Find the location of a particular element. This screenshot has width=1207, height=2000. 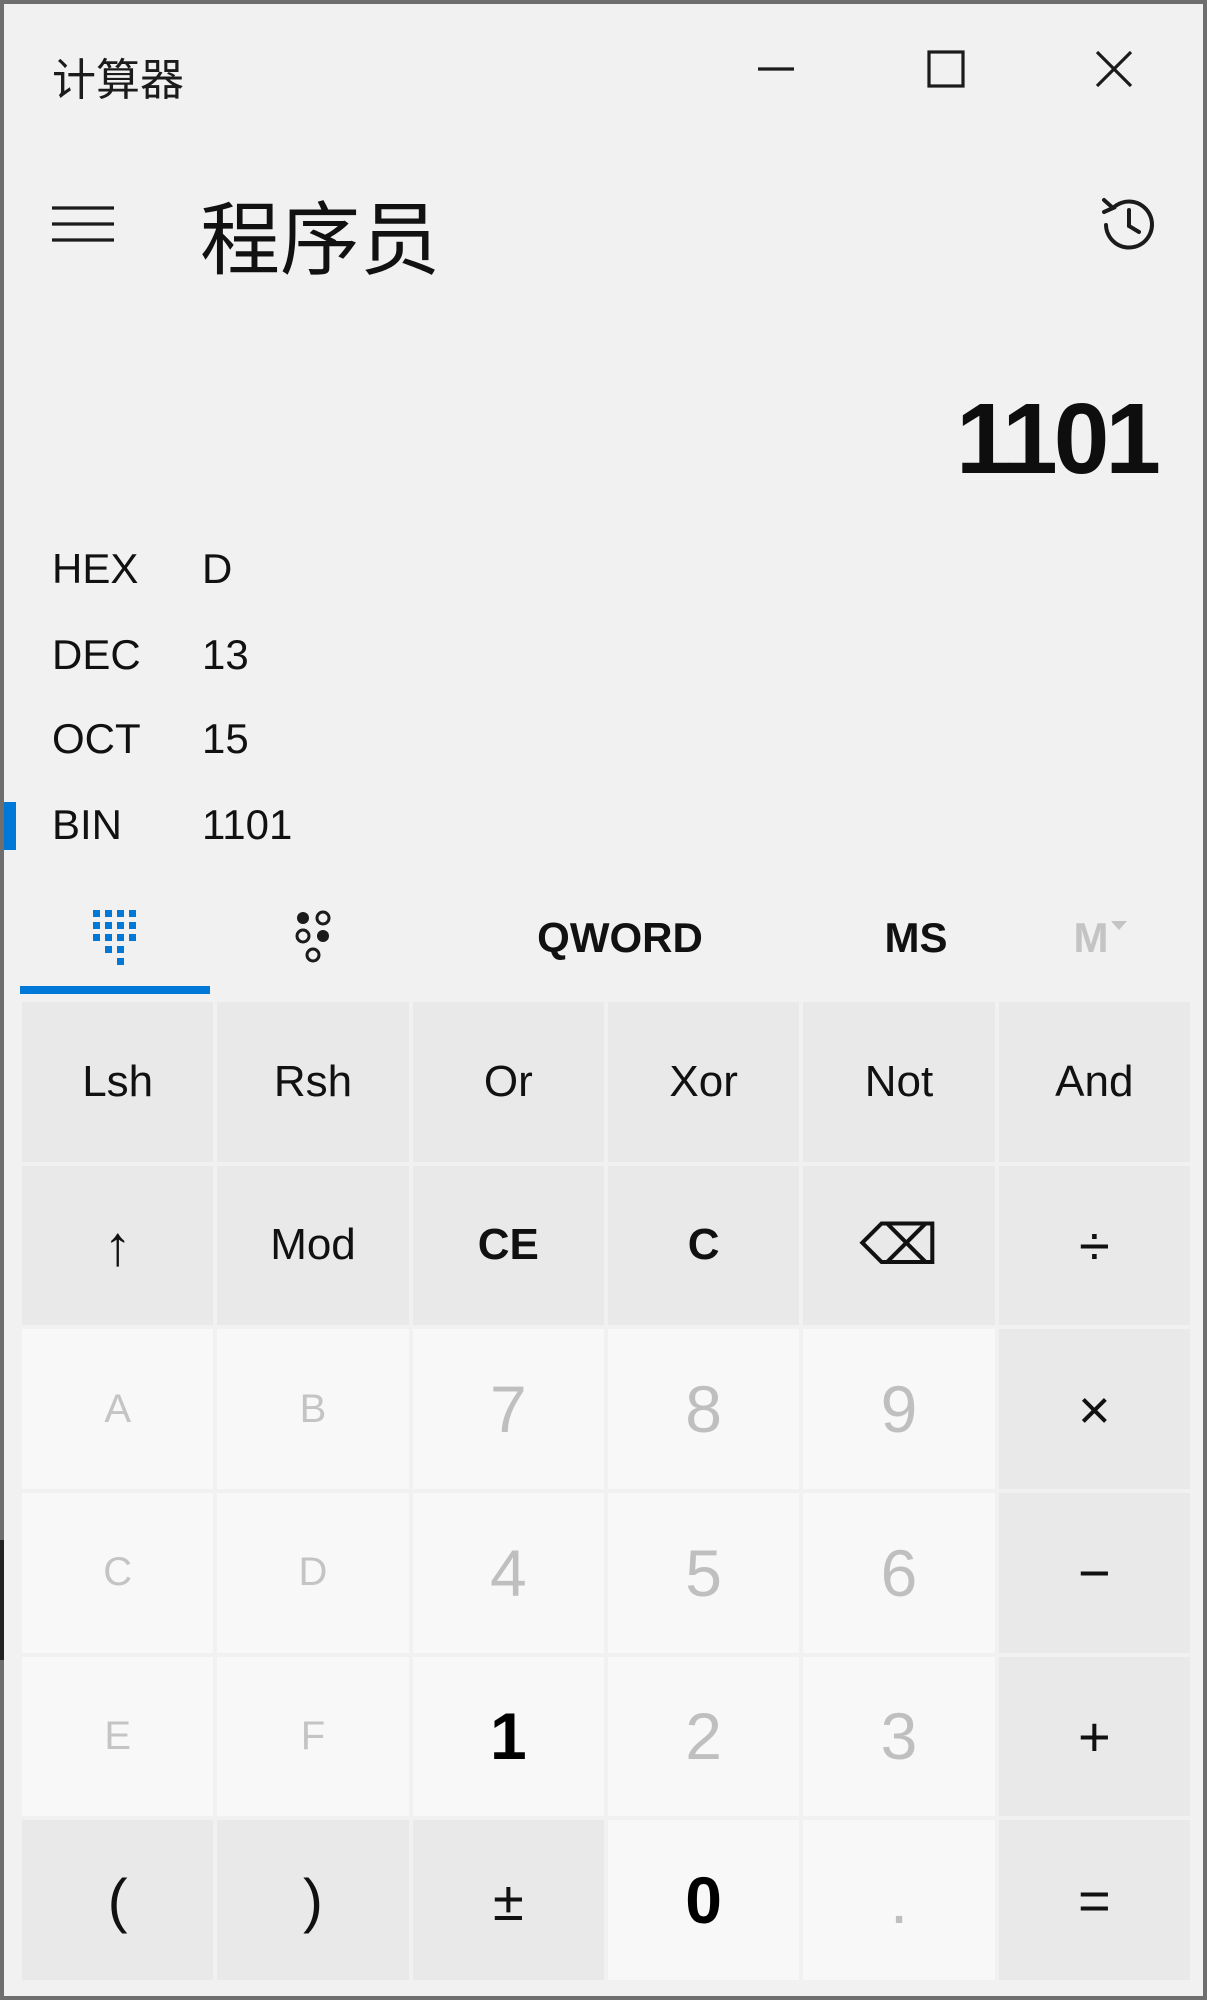

digit-5-button: 5 is located at coordinates (703, 1573).